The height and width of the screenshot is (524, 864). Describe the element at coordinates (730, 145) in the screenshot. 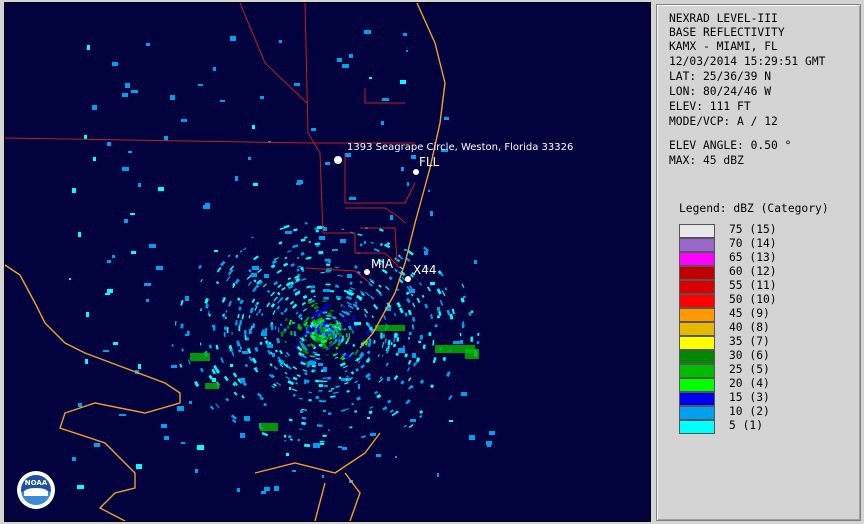

I see `elevation-angle: ELEV ANGLE: 0.50 °` at that location.